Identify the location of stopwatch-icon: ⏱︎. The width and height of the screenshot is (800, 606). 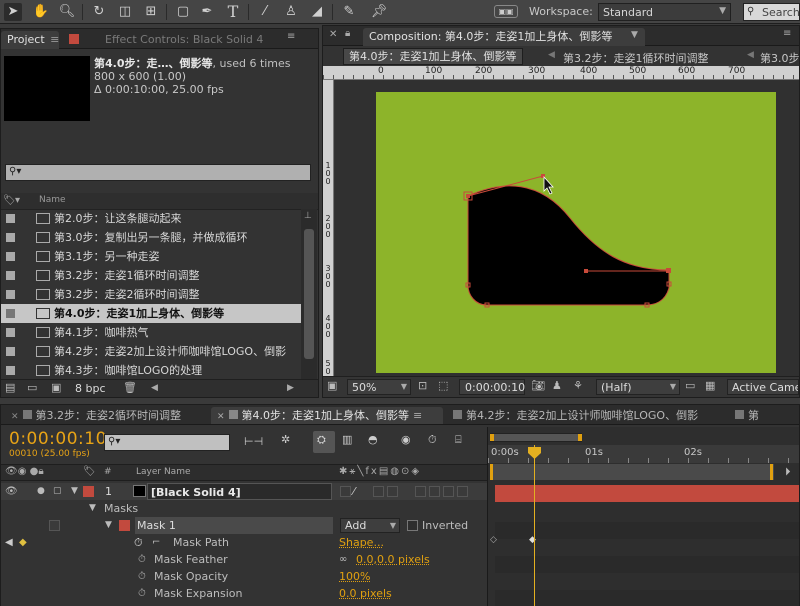
(142, 593).